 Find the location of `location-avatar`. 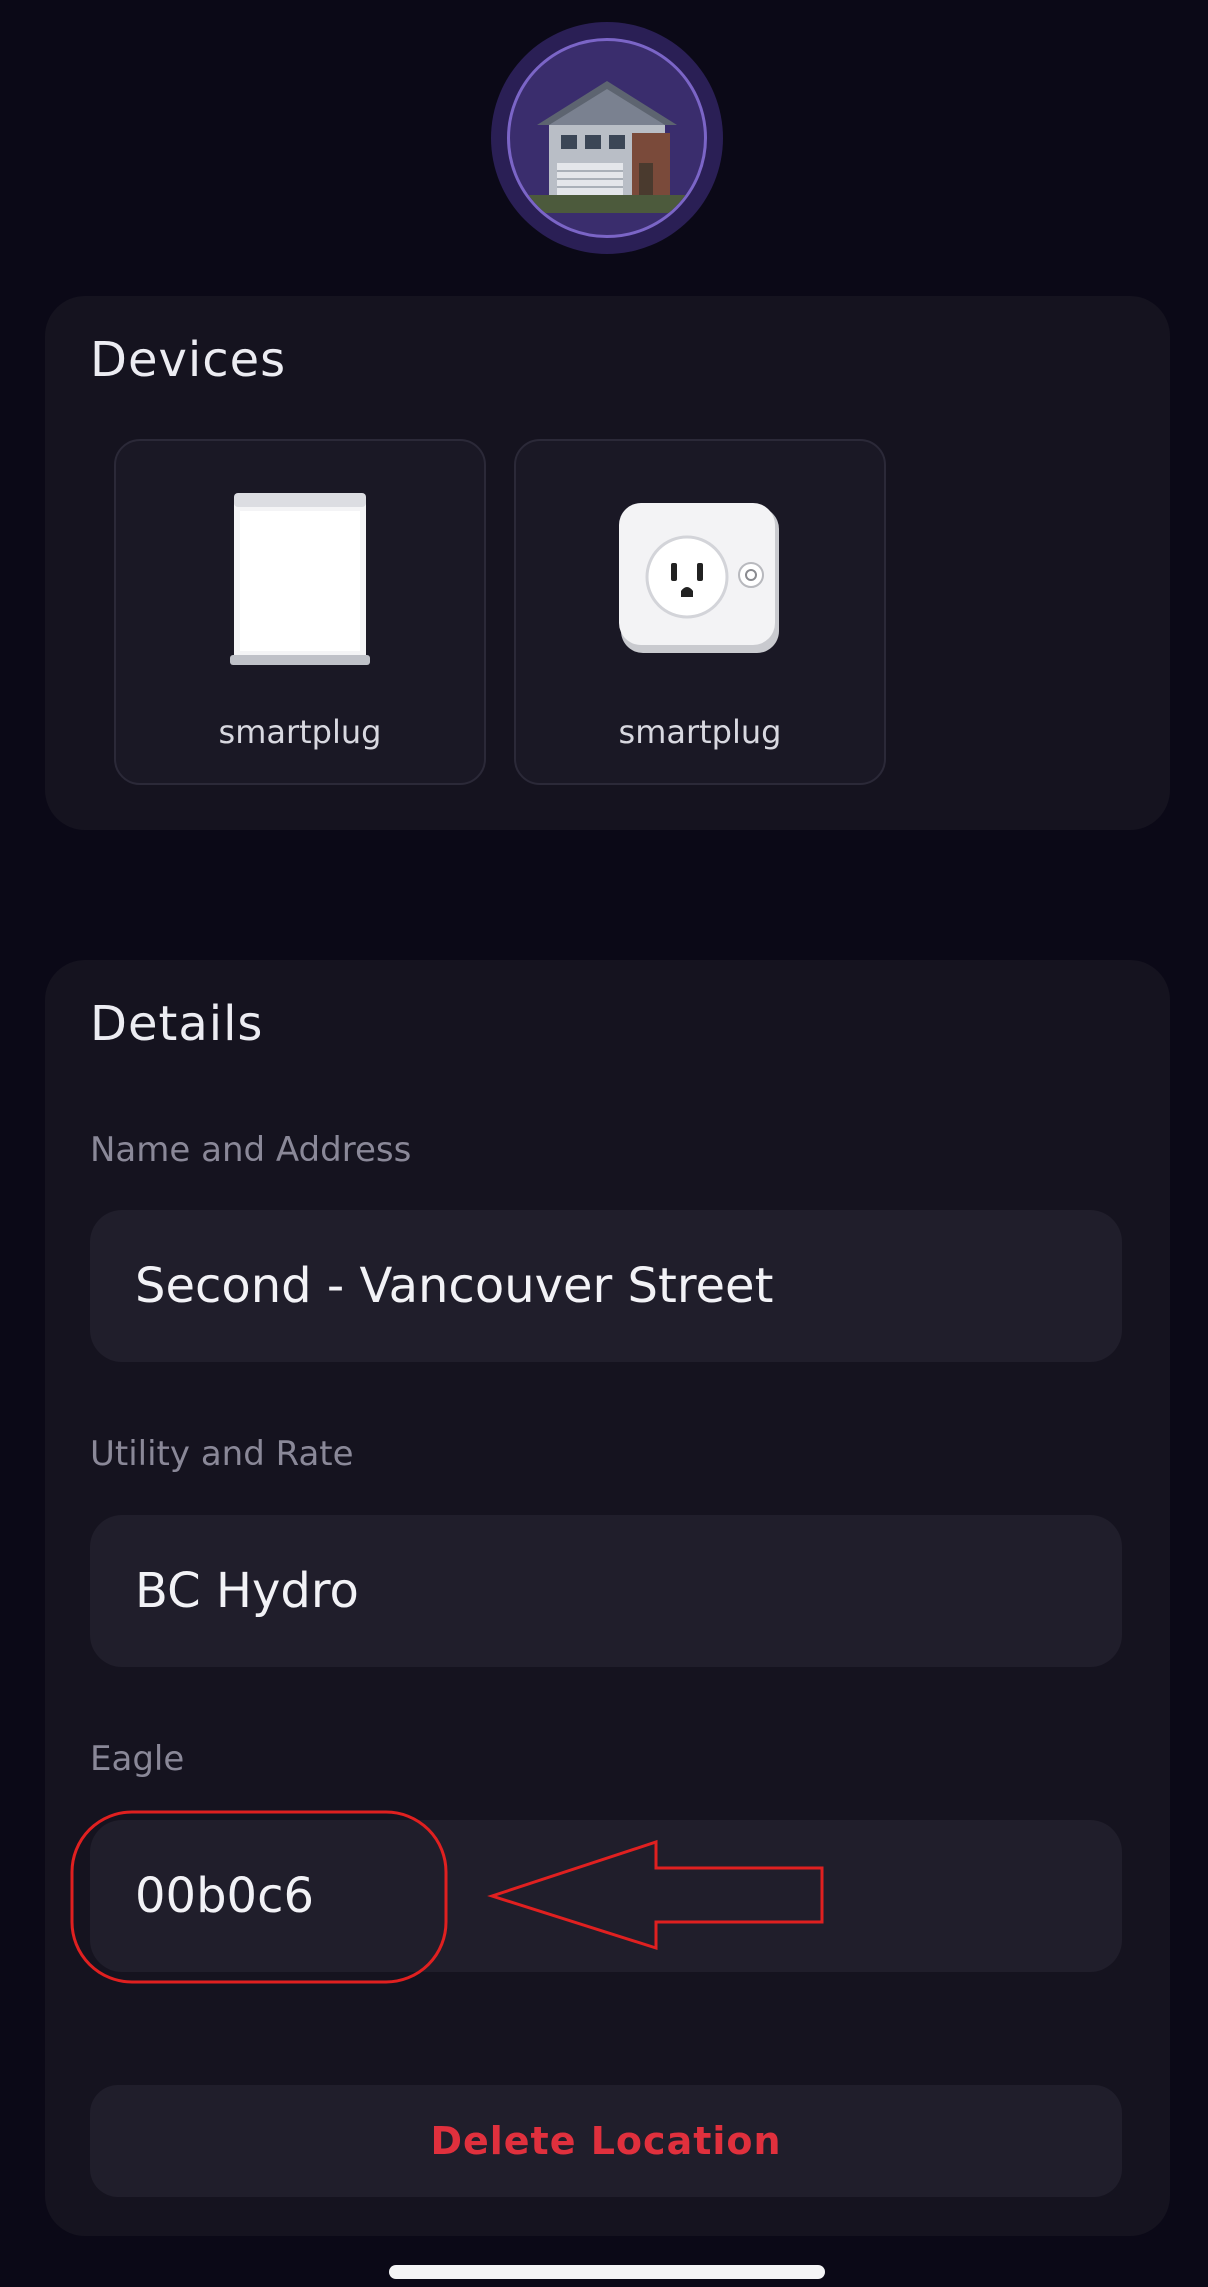

location-avatar is located at coordinates (607, 138).